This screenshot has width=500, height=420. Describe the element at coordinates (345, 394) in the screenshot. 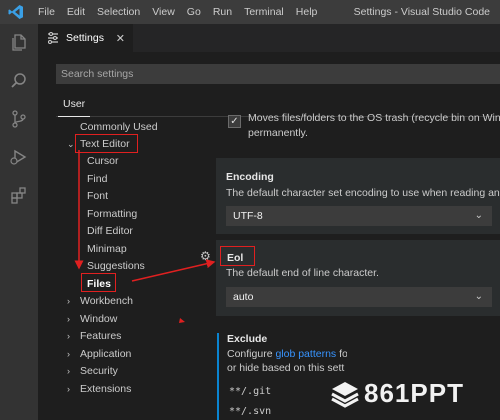

I see `layers-logo-icon` at that location.